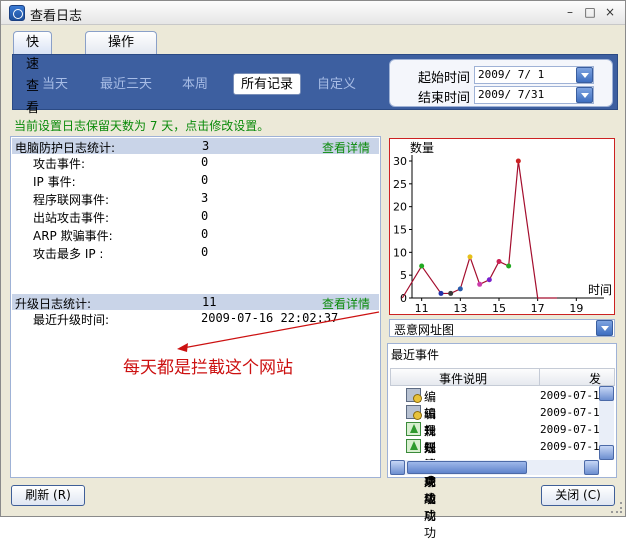 The image size is (626, 541). Describe the element at coordinates (53, 304) in the screenshot. I see `upgrade-stats-title: 升级日志统计:` at that location.